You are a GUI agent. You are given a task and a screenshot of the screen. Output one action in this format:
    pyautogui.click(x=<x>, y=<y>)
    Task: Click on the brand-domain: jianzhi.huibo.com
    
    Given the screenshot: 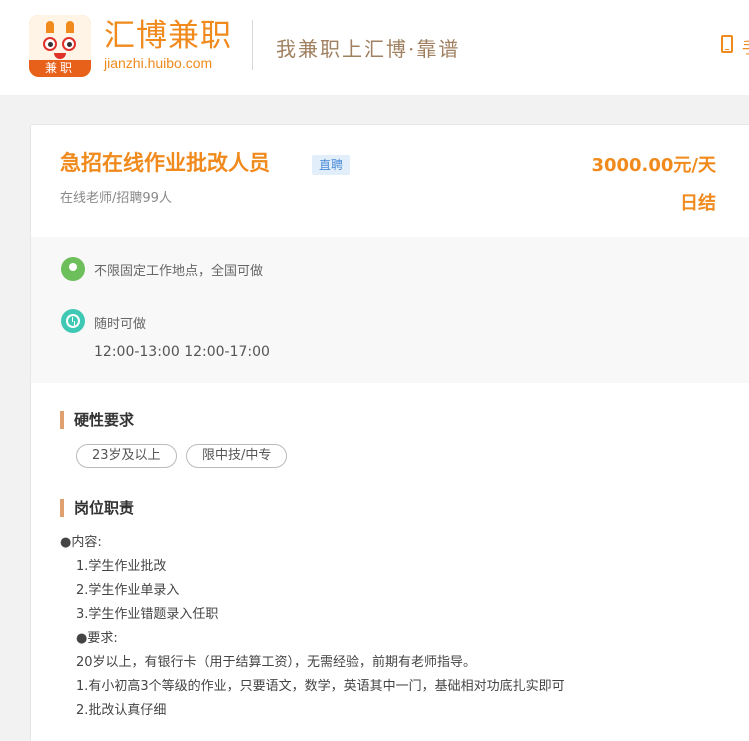 What is the action you would take?
    pyautogui.click(x=158, y=63)
    